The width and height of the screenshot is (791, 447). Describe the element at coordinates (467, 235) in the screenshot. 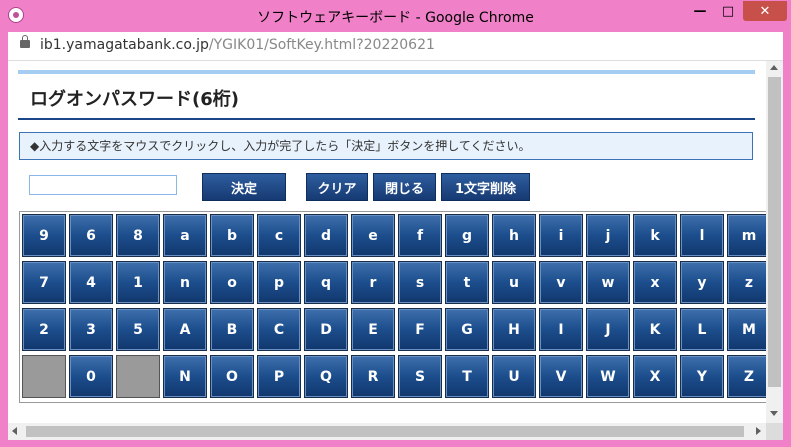

I see `key-g: g` at that location.